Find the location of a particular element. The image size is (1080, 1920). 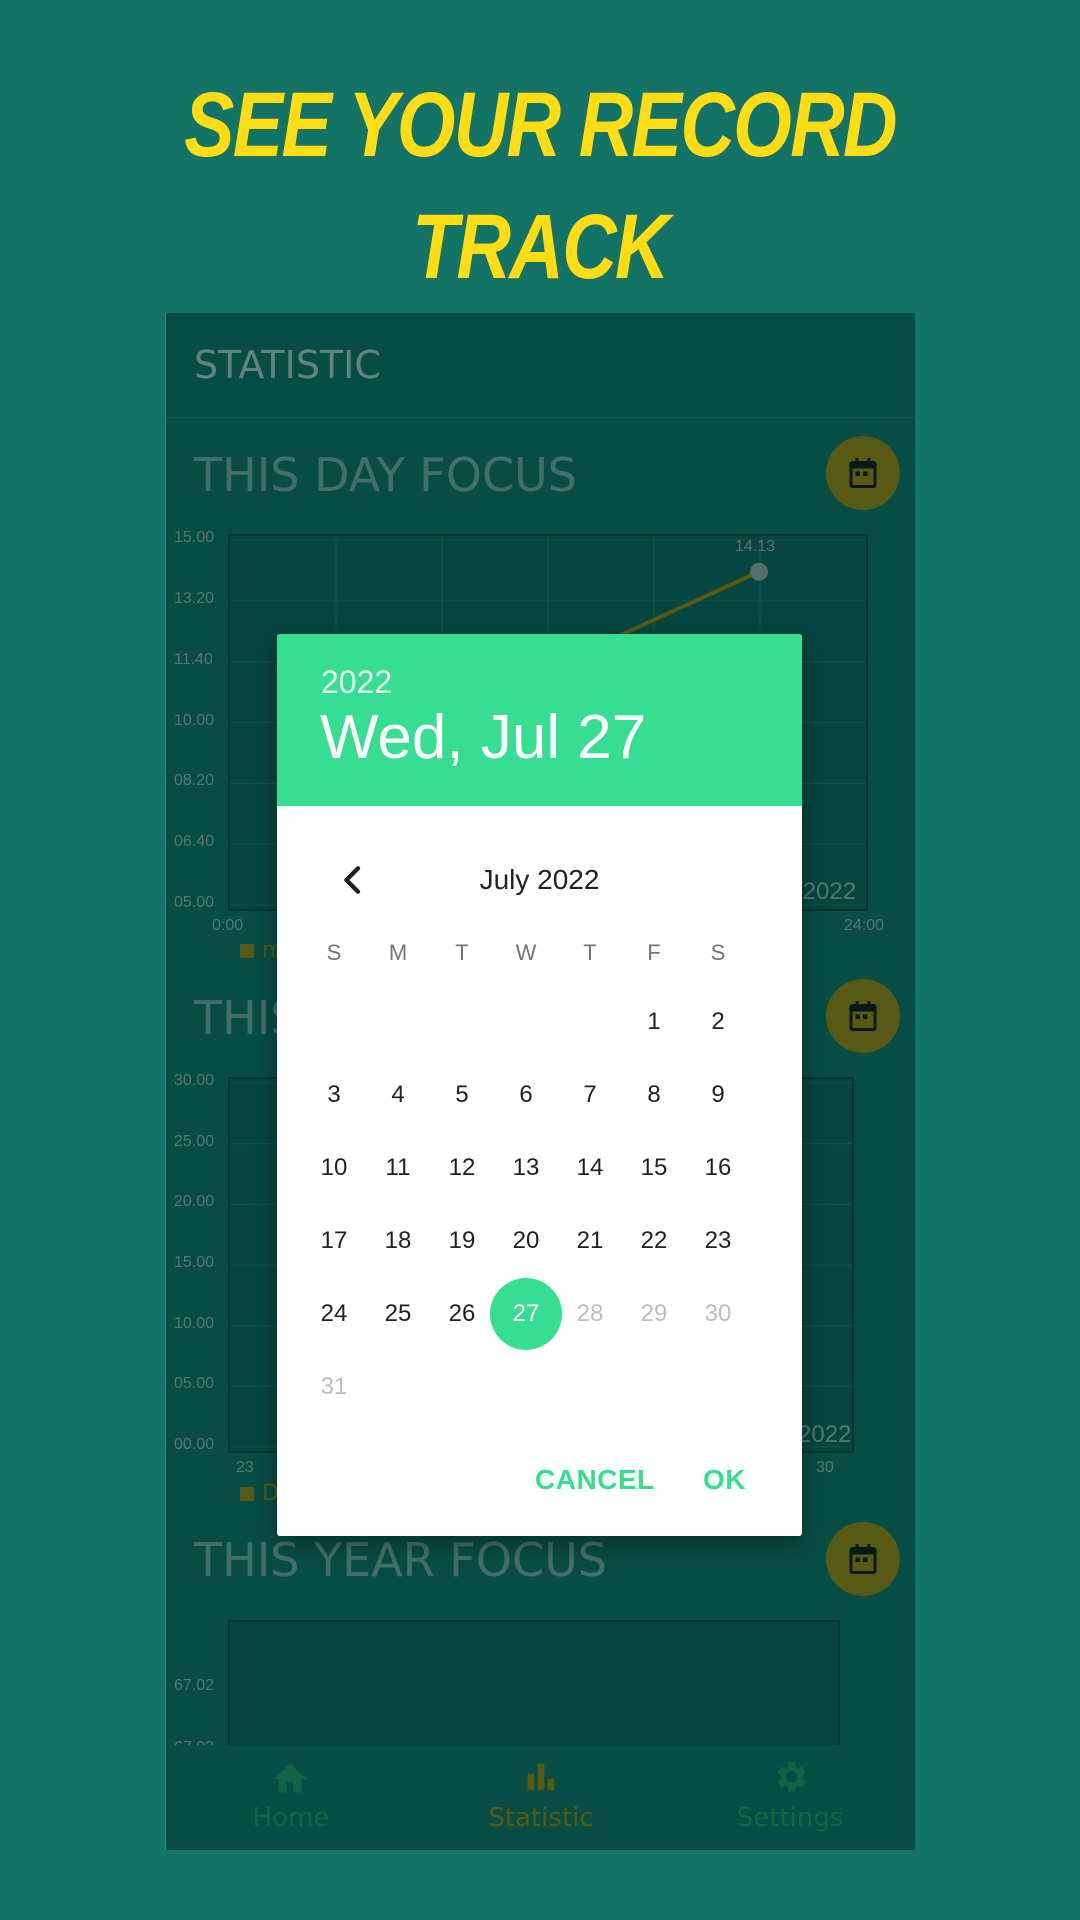

day-cell: 8 is located at coordinates (654, 1095).